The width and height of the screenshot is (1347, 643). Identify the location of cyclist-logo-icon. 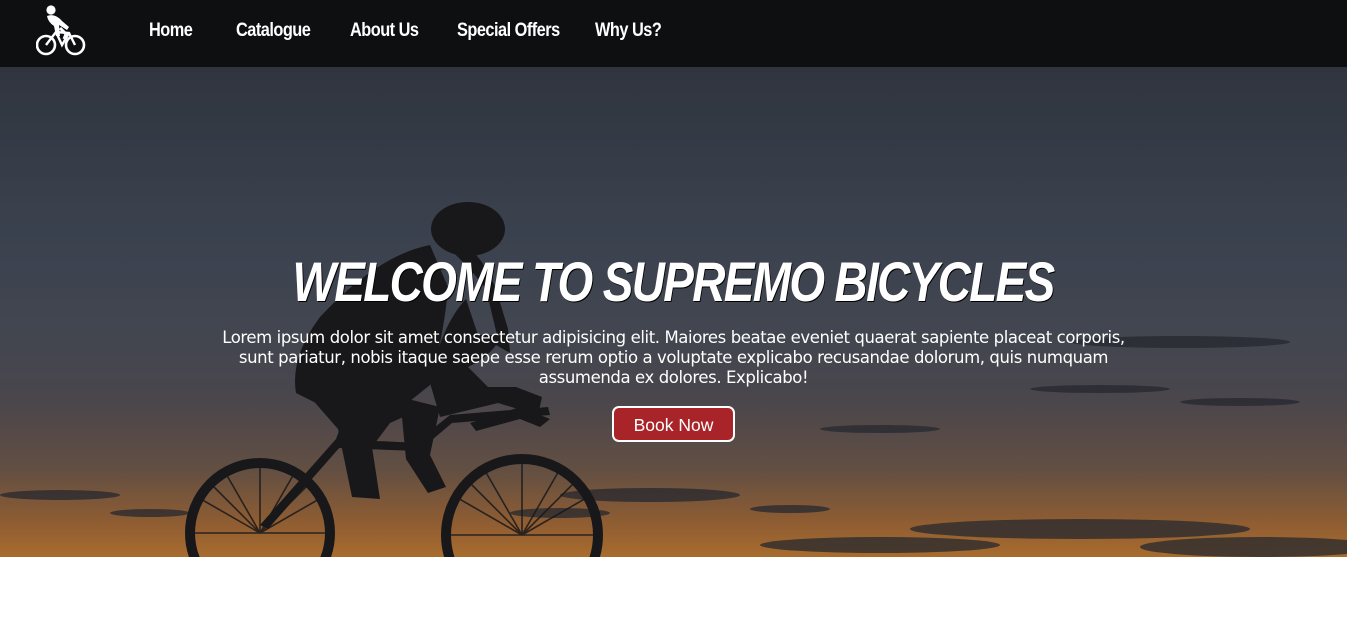
(62, 31).